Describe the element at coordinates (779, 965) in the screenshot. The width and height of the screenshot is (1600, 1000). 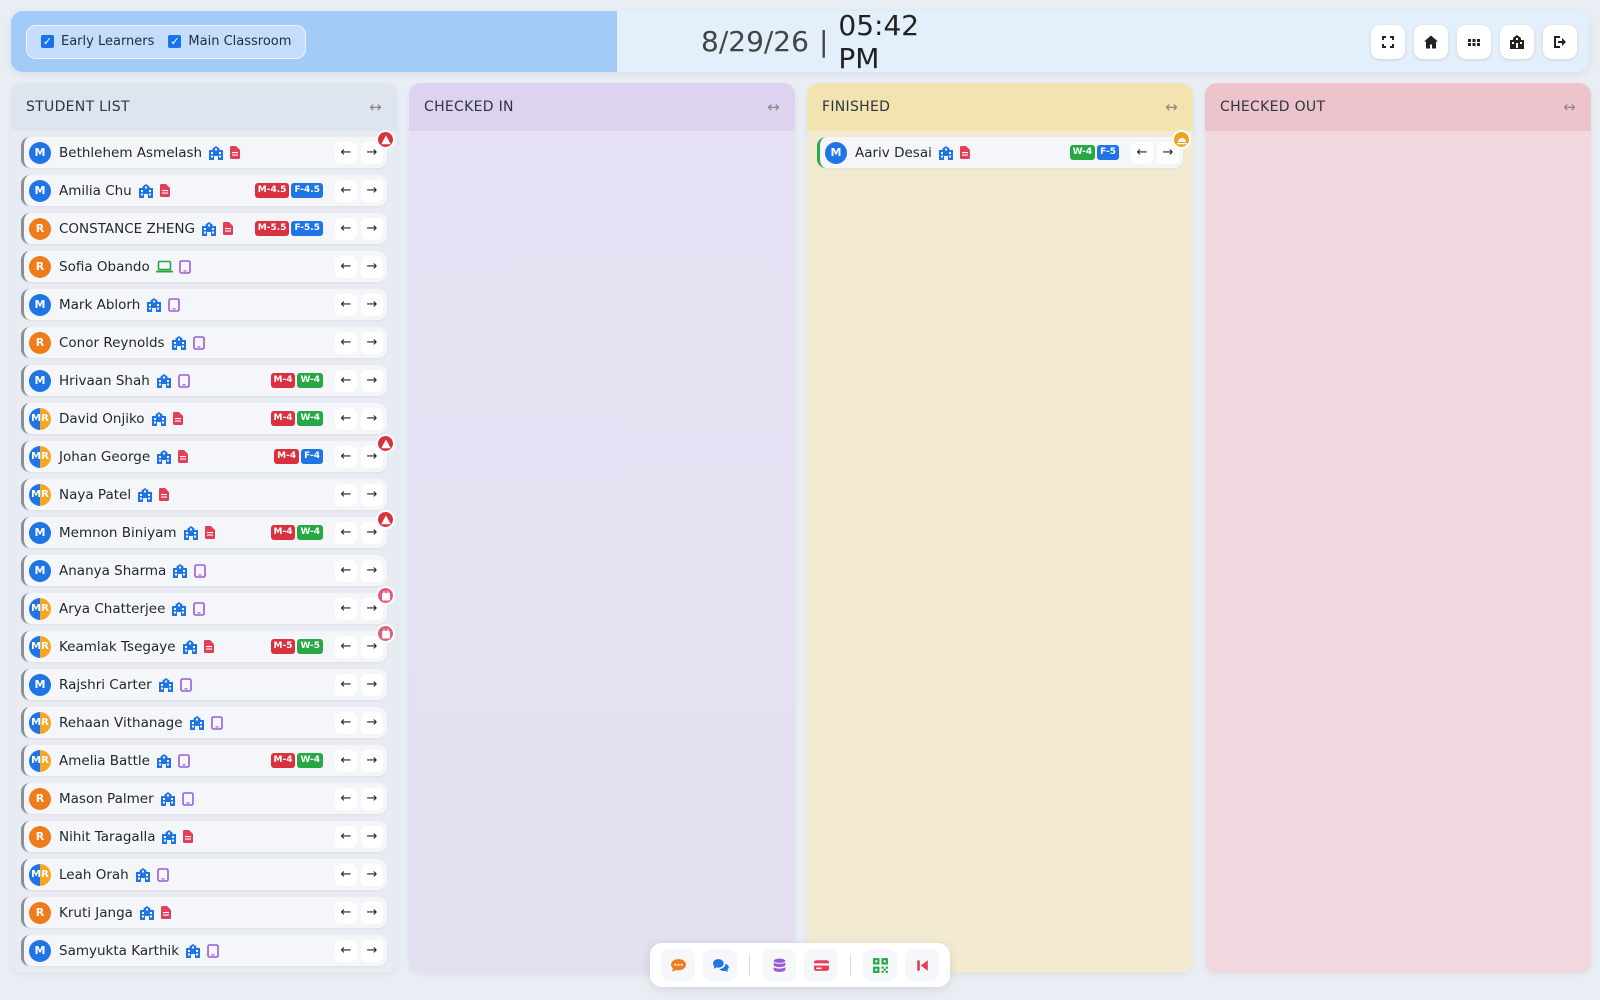
I see `database-button` at that location.